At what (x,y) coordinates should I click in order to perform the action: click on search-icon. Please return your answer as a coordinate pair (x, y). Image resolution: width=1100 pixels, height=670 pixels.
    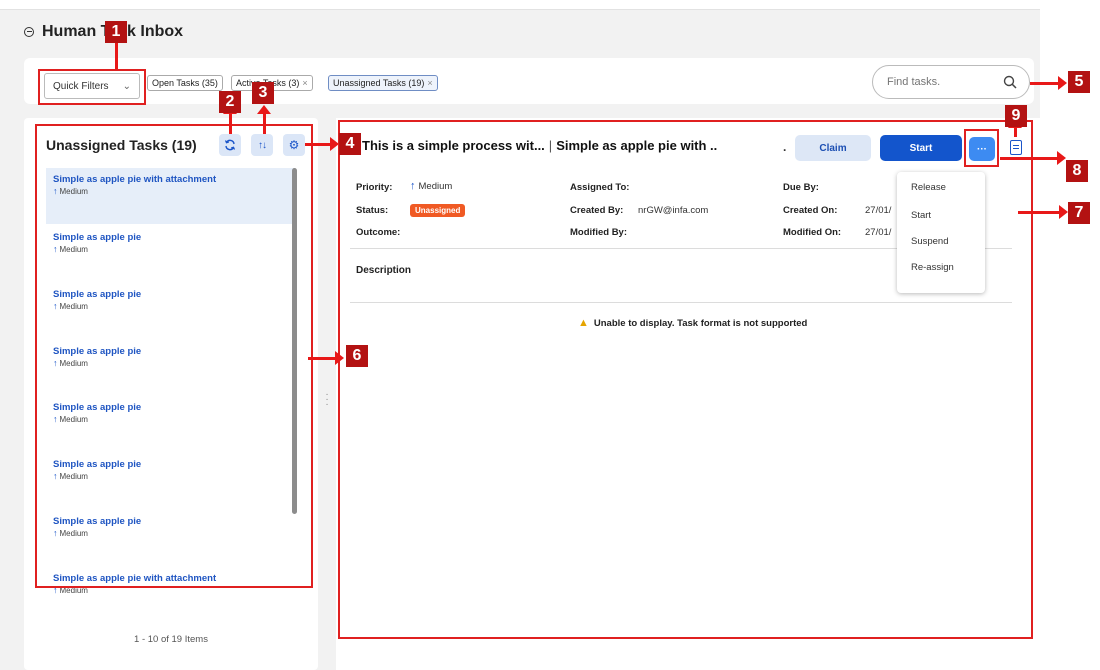
    Looking at the image, I should click on (1010, 82).